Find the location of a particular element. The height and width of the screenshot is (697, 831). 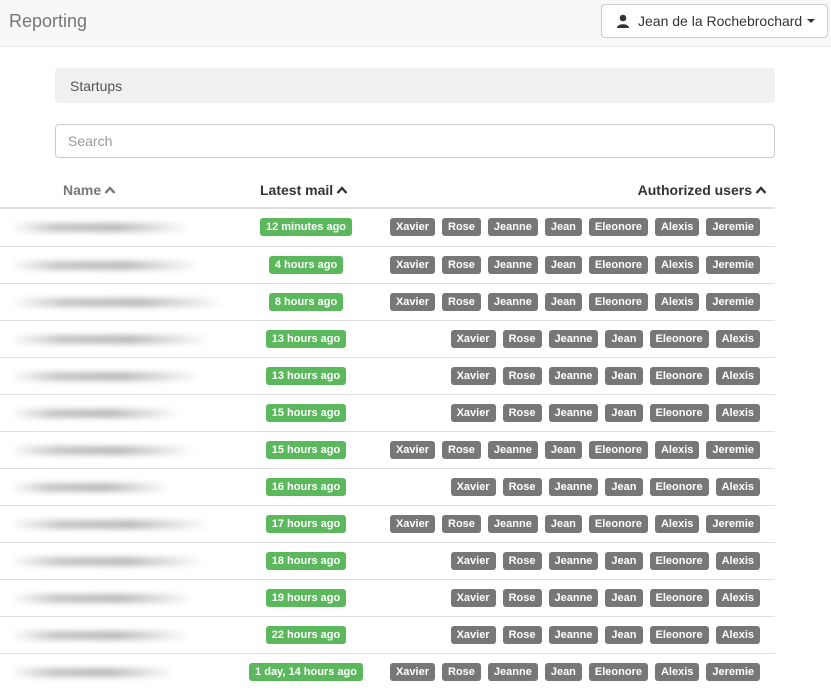

latest-mail-cell: 19 hours ago is located at coordinates (306, 598).